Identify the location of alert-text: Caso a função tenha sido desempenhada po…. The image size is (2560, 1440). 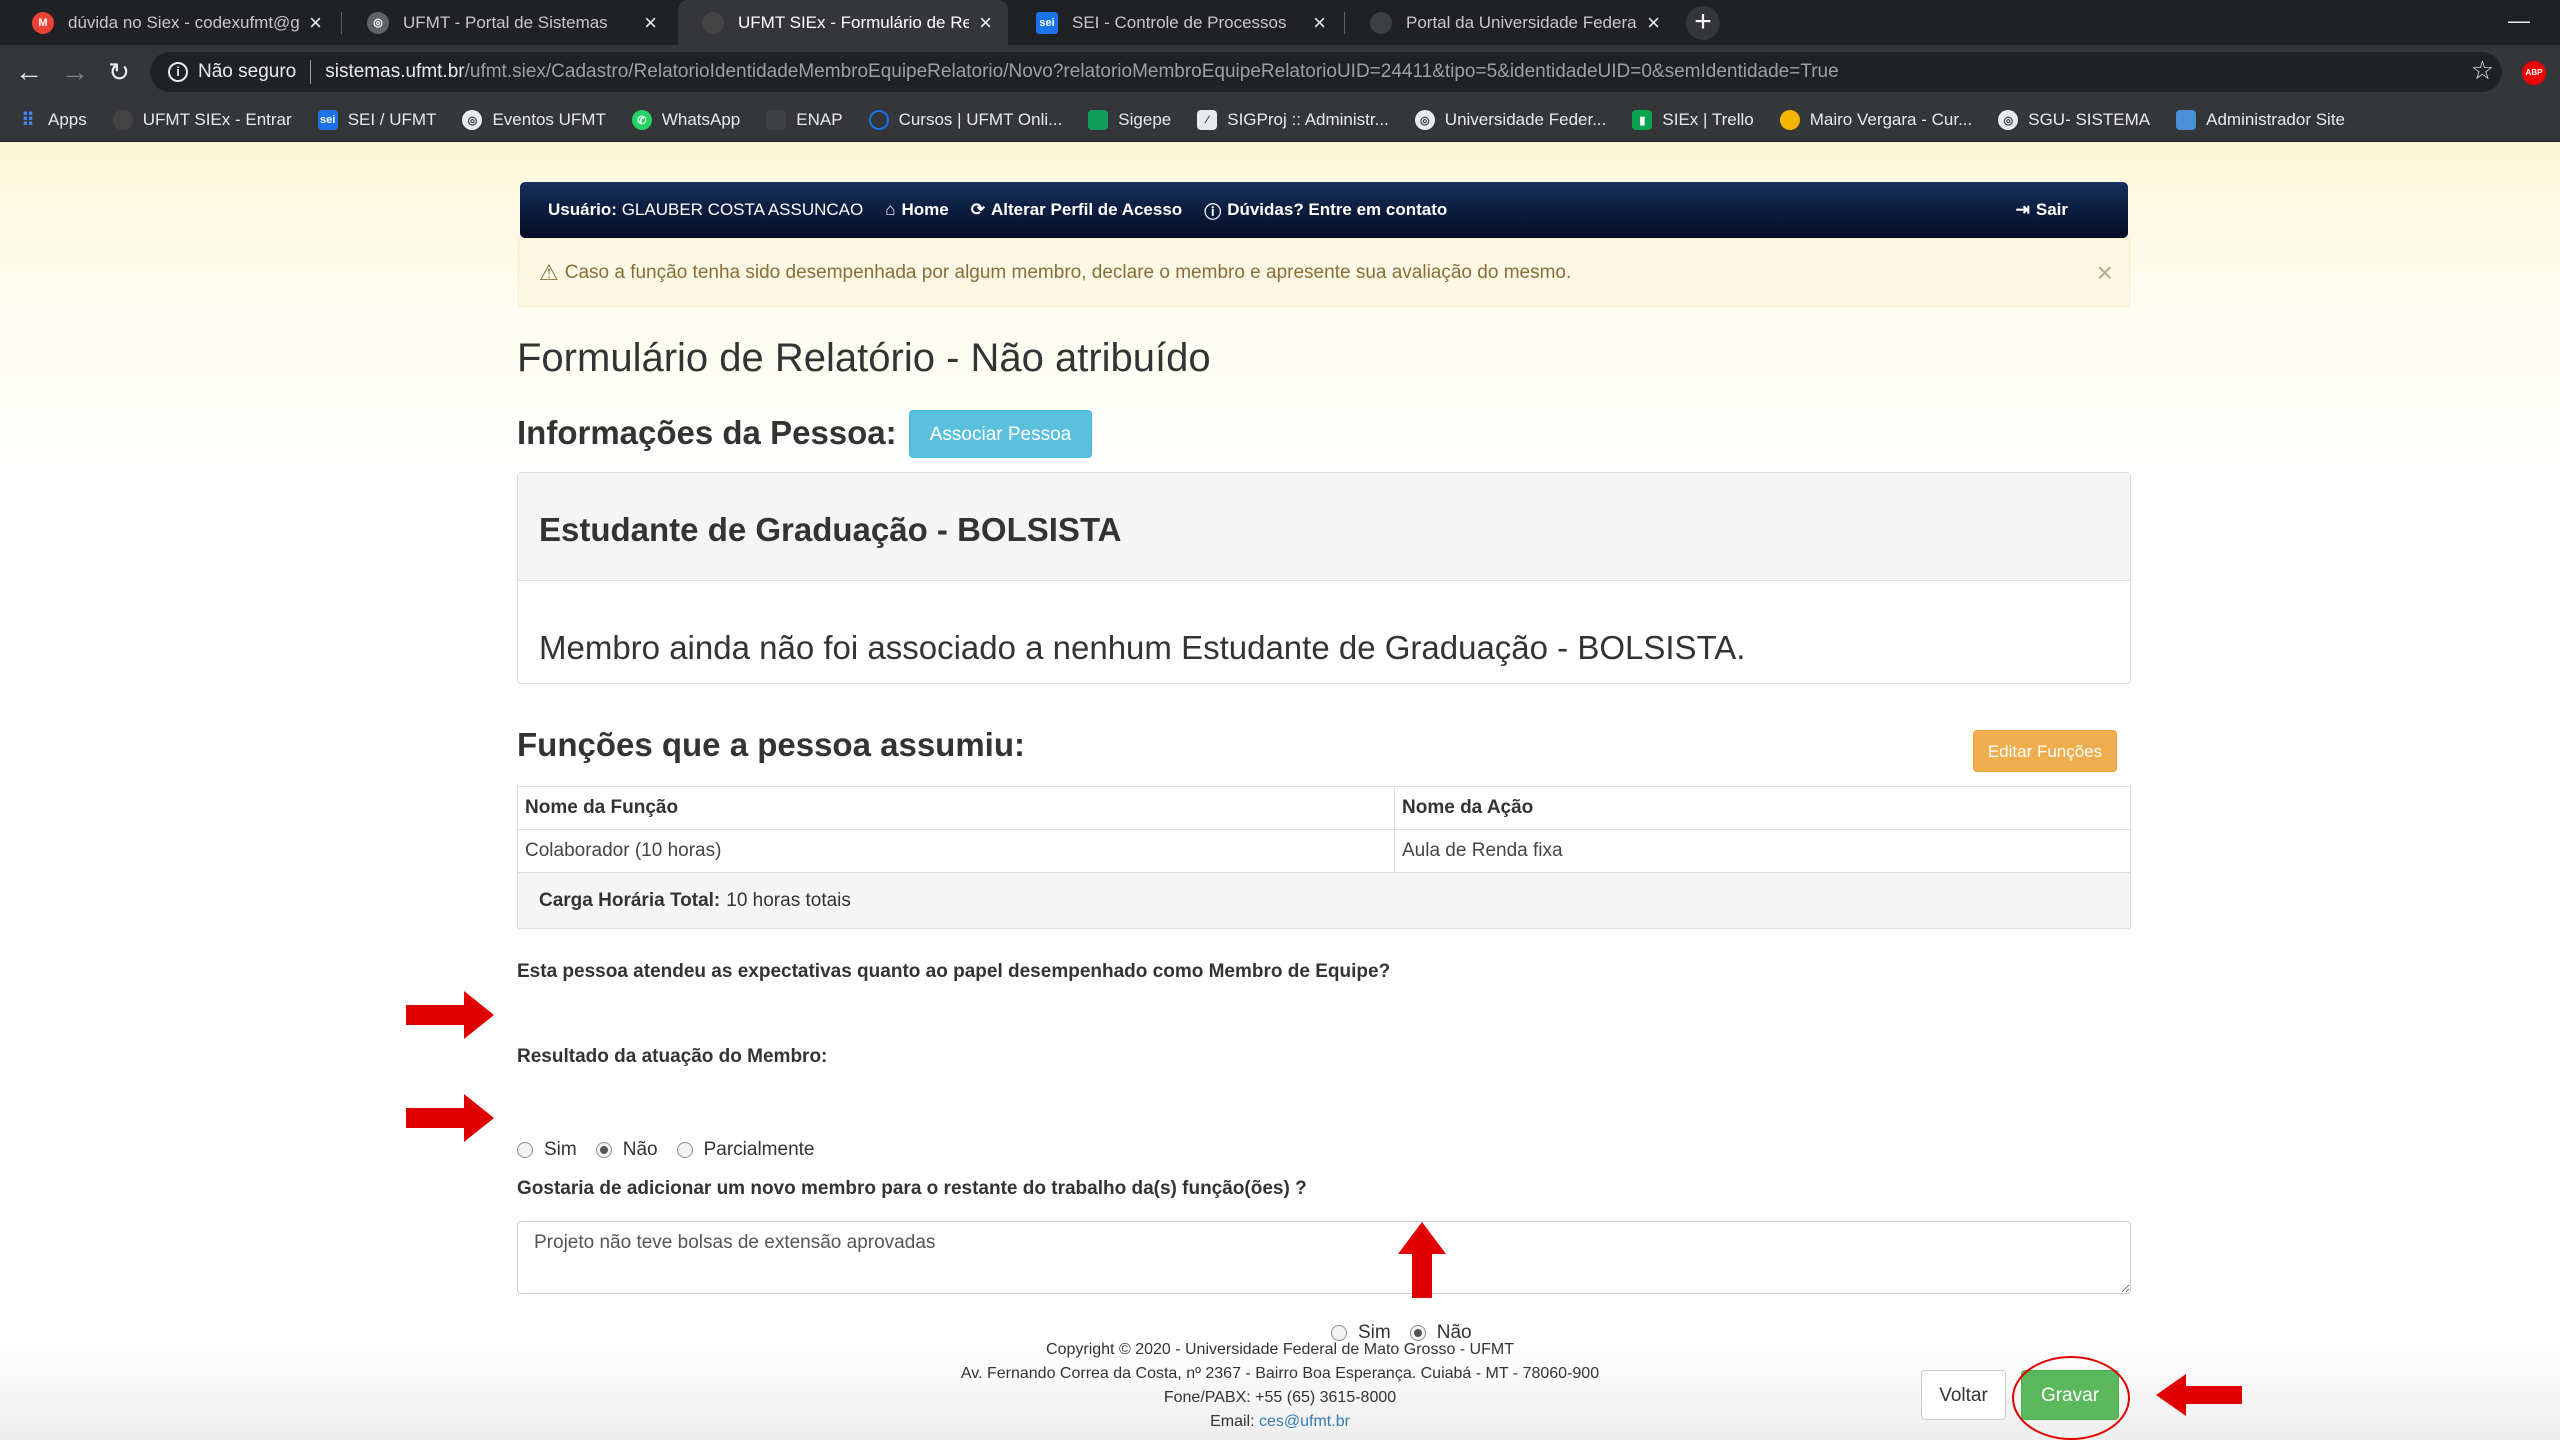
(1068, 272).